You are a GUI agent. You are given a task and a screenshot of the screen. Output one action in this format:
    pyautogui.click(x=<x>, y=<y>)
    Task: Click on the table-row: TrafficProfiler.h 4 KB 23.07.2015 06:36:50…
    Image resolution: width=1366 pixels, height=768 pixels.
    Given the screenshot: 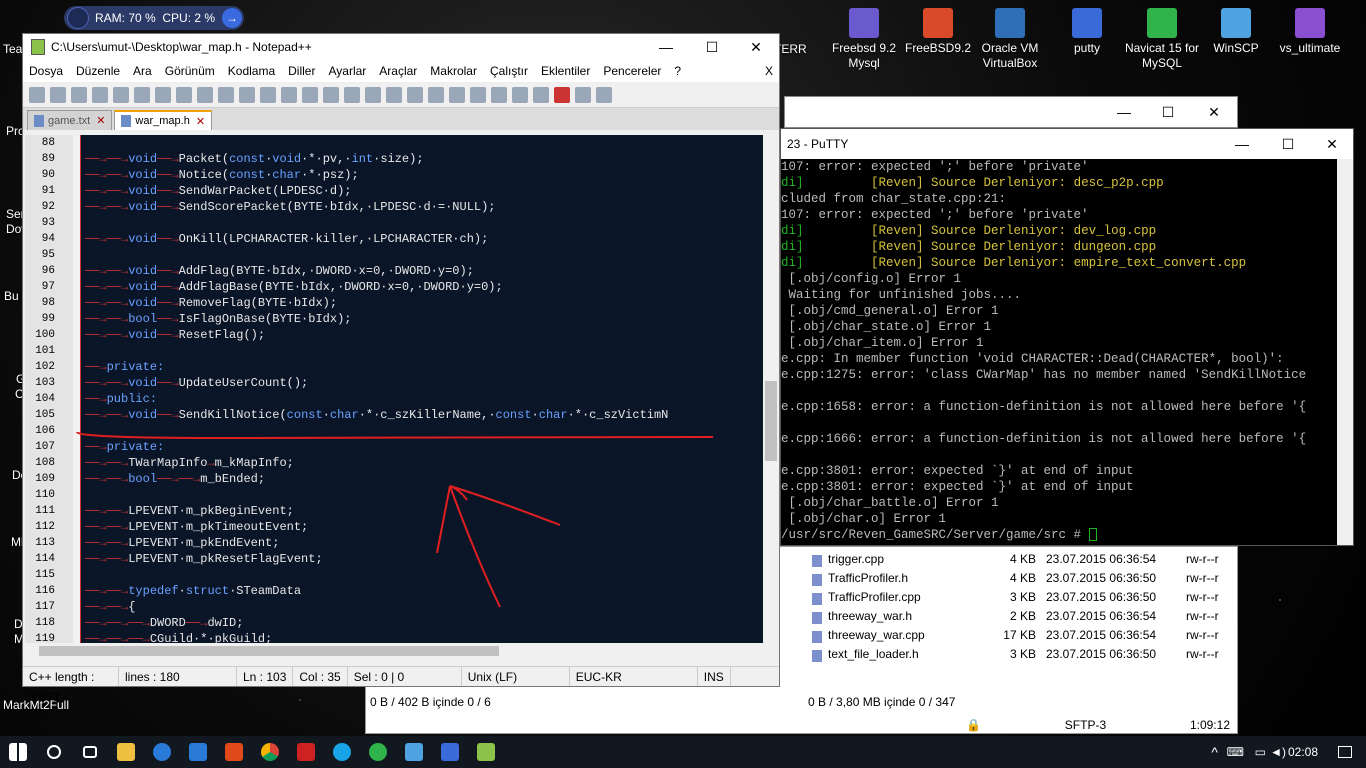 What is the action you would take?
    pyautogui.click(x=1021, y=577)
    